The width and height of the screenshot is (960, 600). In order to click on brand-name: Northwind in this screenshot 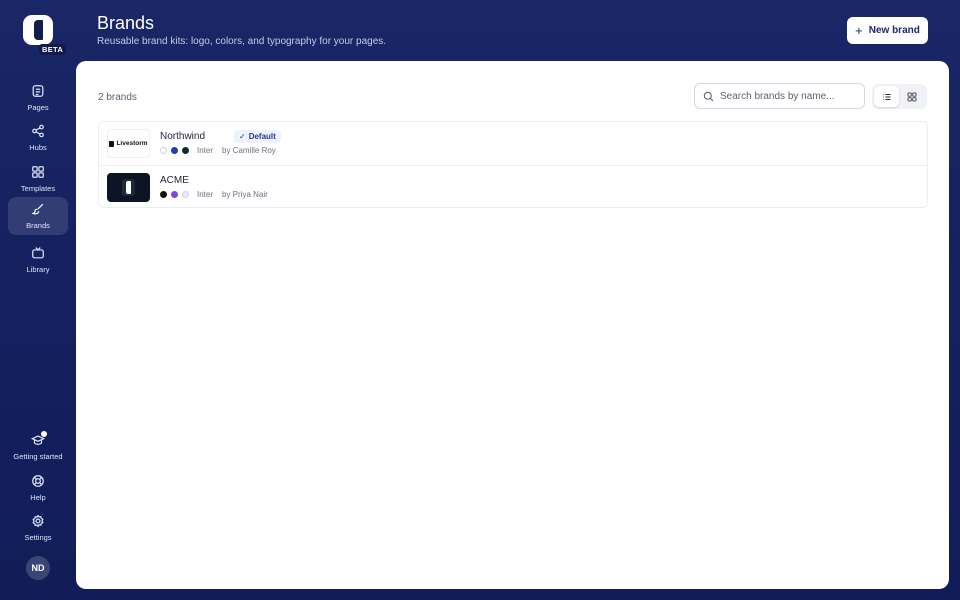, I will do `click(183, 136)`.